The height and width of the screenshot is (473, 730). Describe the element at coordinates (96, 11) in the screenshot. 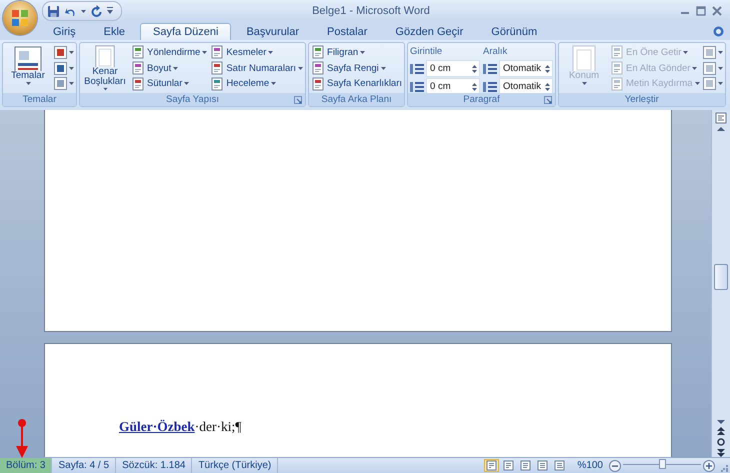

I see `redo-icon` at that location.